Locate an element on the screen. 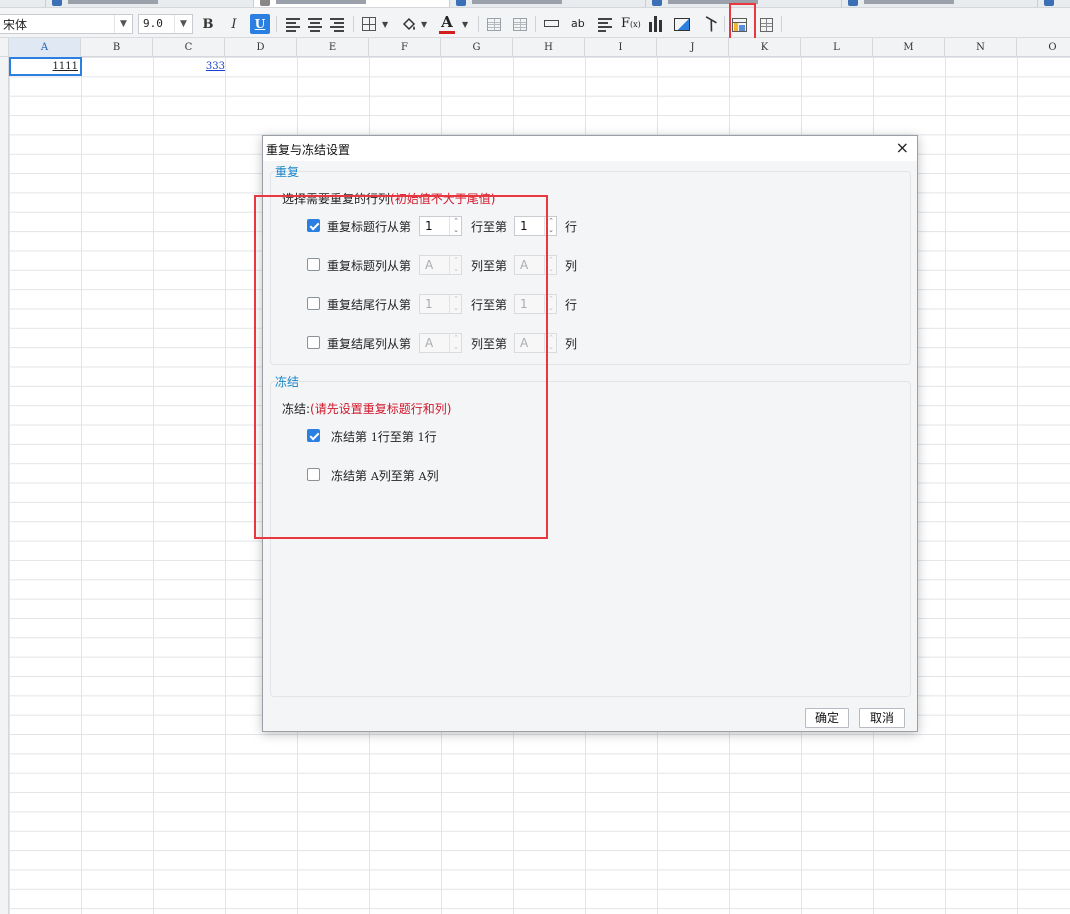 This screenshot has width=1070, height=914. column-header-k: K is located at coordinates (765, 47).